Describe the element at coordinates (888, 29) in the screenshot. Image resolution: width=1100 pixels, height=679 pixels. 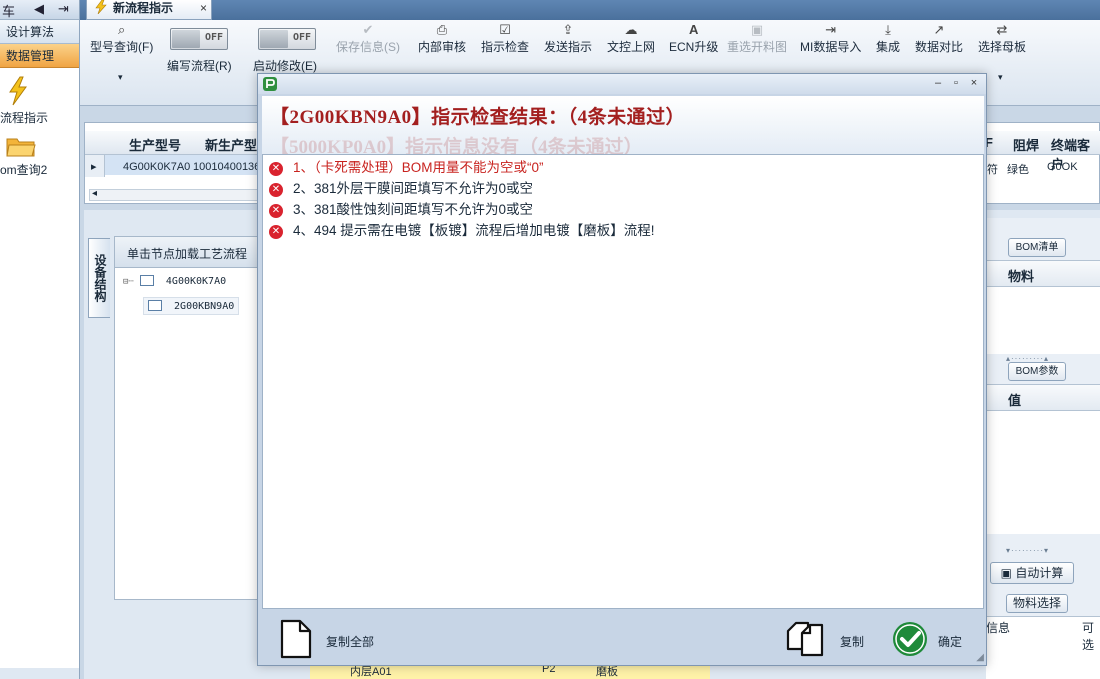
I see `download-icon: ⤓` at that location.